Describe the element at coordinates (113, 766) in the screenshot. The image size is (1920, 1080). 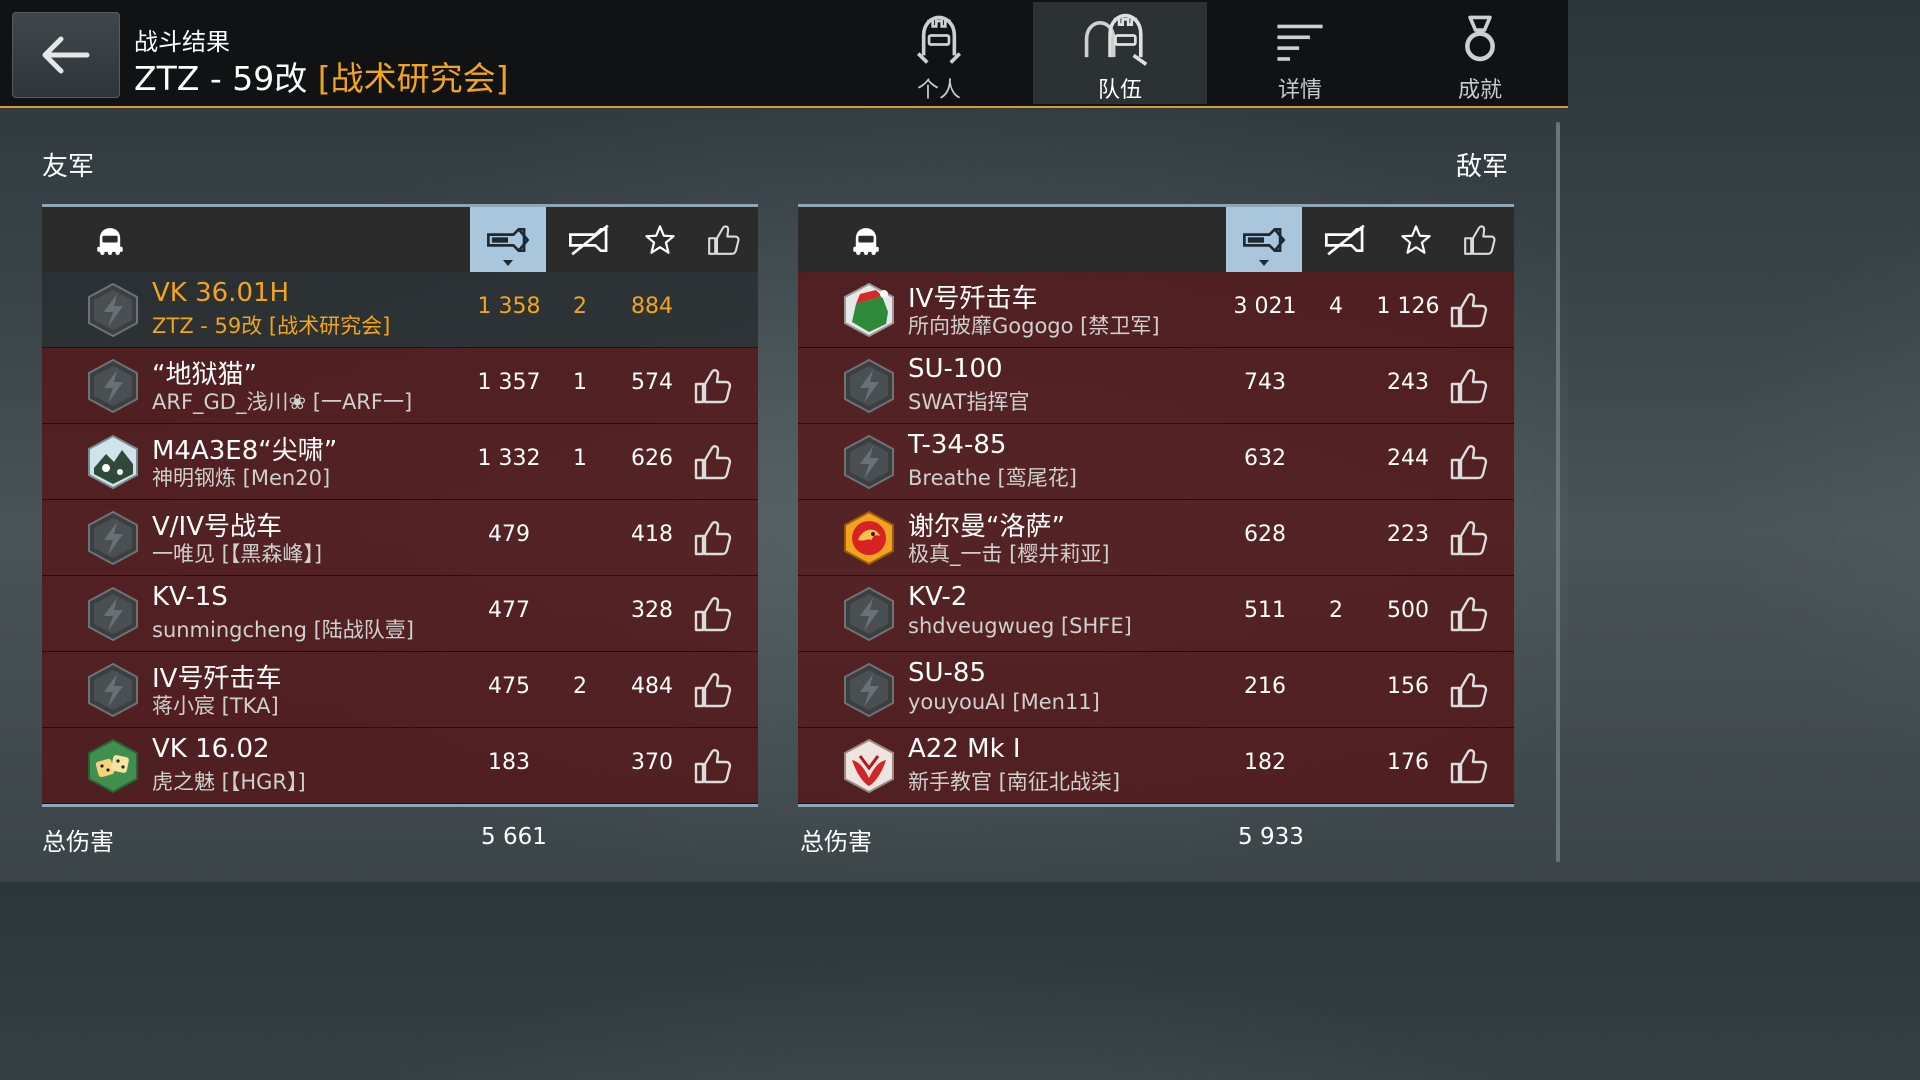
I see `avatar-dice-icon` at that location.